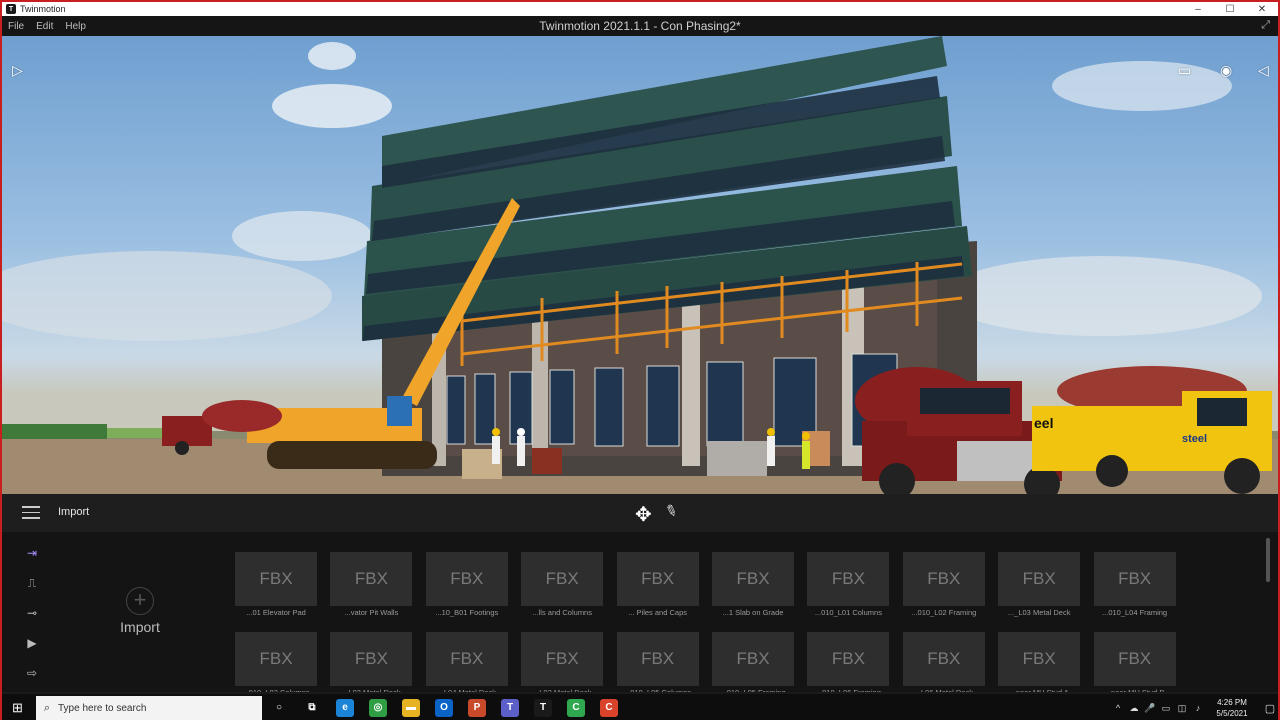 Image resolution: width=1280 pixels, height=720 pixels. Describe the element at coordinates (276, 690) in the screenshot. I see `tile-caption: ...010_L03 Columns` at that location.